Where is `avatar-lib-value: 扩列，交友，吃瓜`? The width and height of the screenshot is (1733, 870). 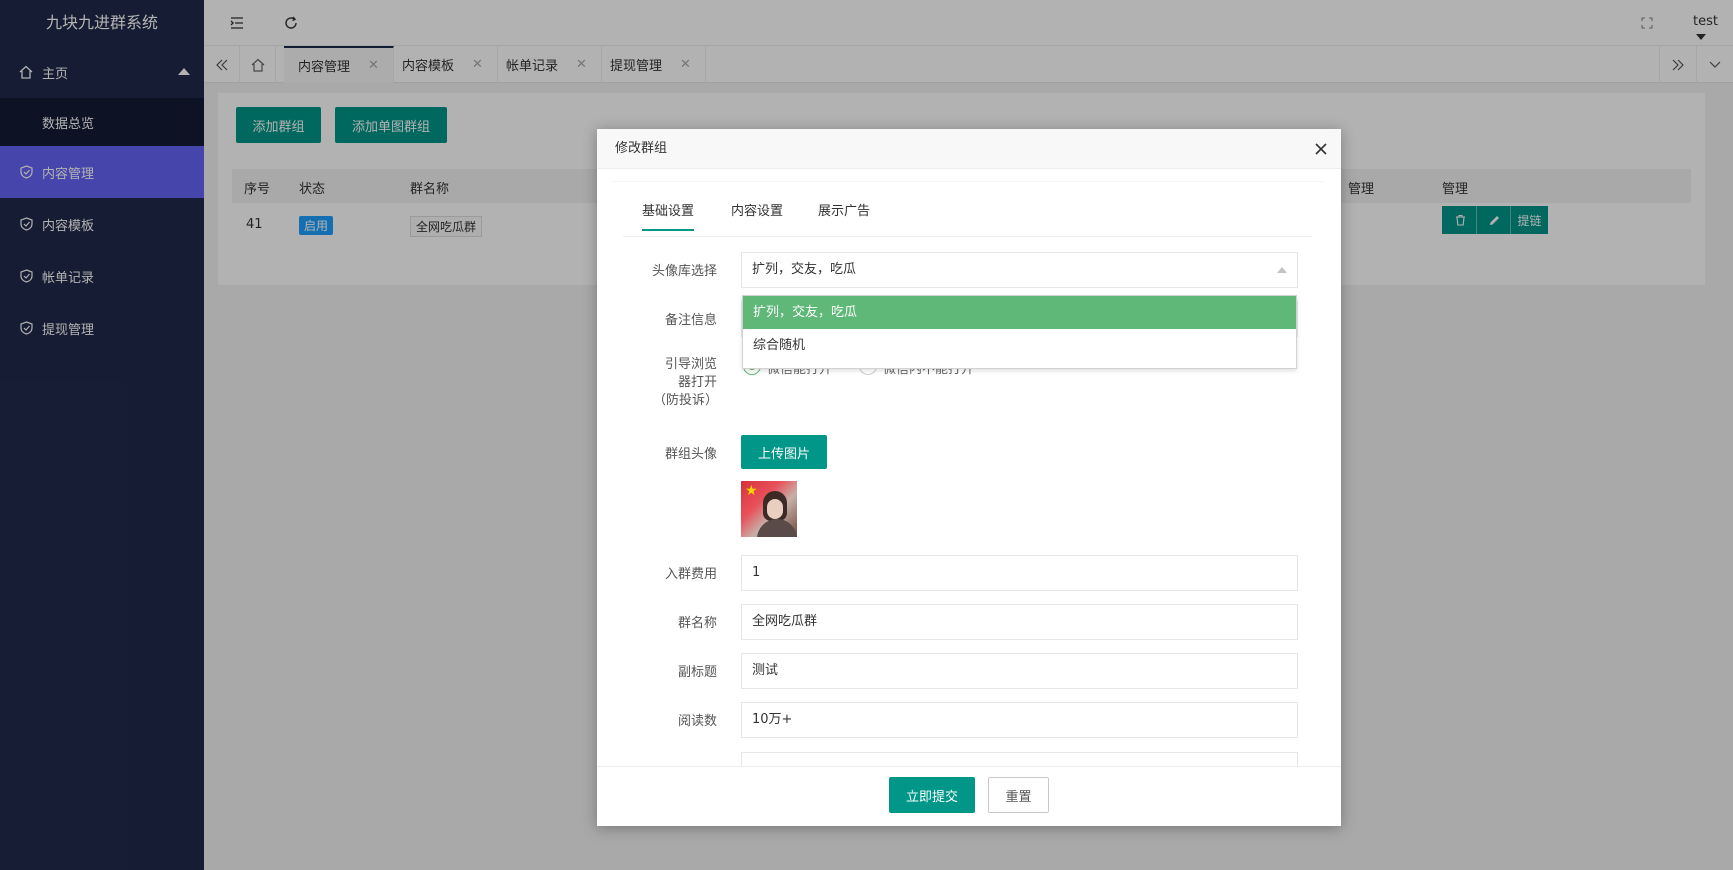 avatar-lib-value: 扩列，交友，吃瓜 is located at coordinates (804, 269).